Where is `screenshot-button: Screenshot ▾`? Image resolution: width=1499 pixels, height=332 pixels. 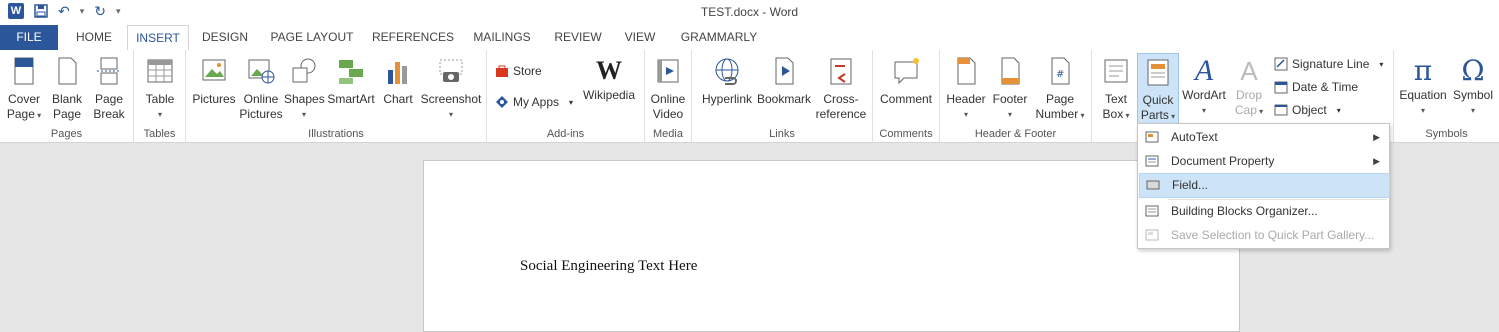
screenshot-button: Screenshot ▾ is located at coordinates (451, 89).